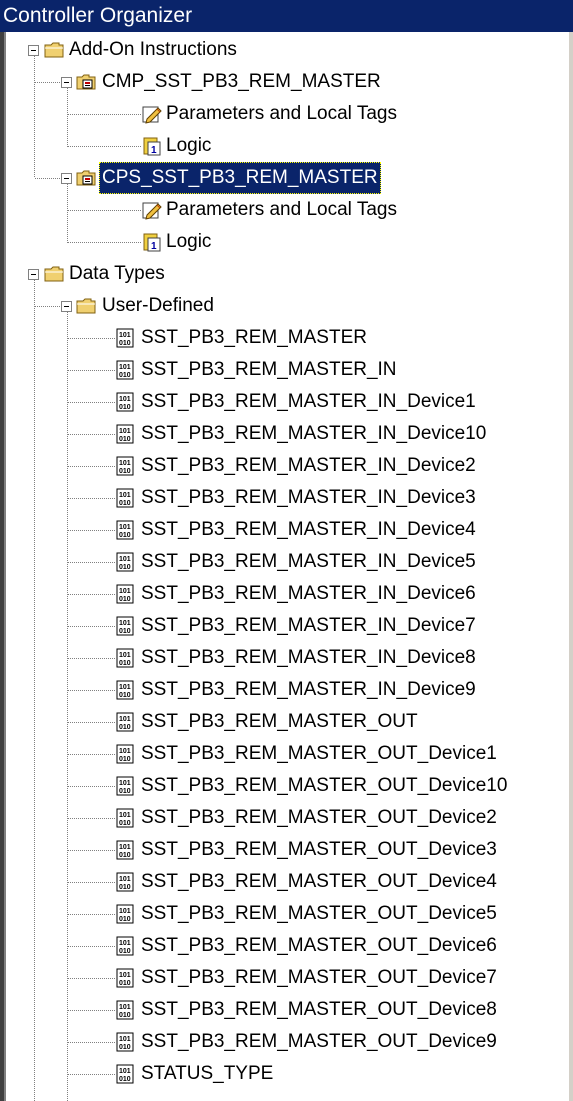 Image resolution: width=573 pixels, height=1101 pixels. I want to click on tree-label: SST_PB3_REM_MASTER_OUT_Device2, so click(319, 817).